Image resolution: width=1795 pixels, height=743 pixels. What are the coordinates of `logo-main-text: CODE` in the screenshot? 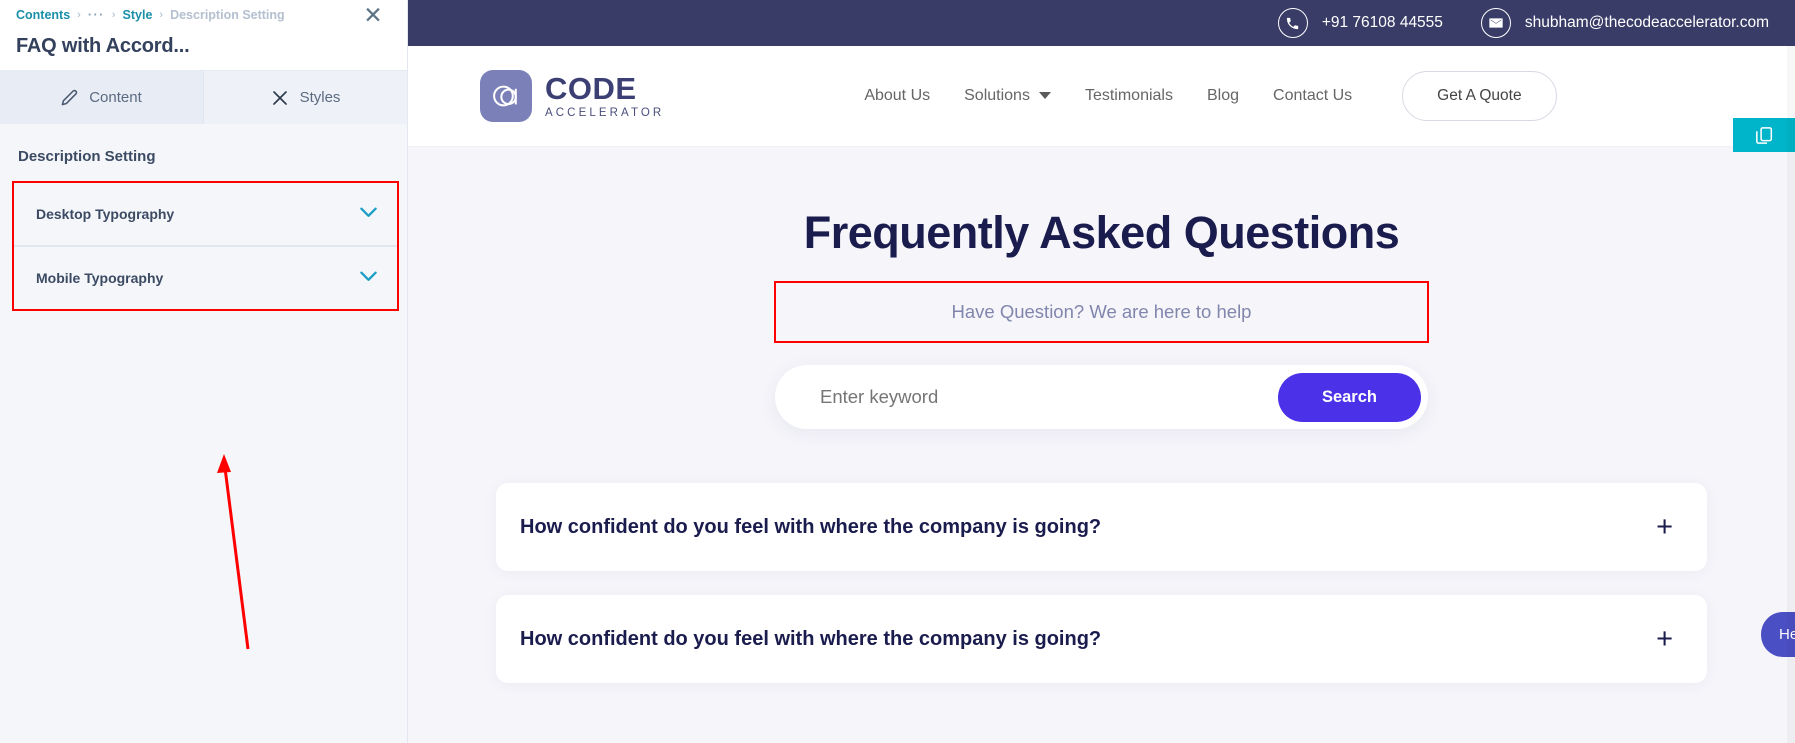 It's located at (591, 88).